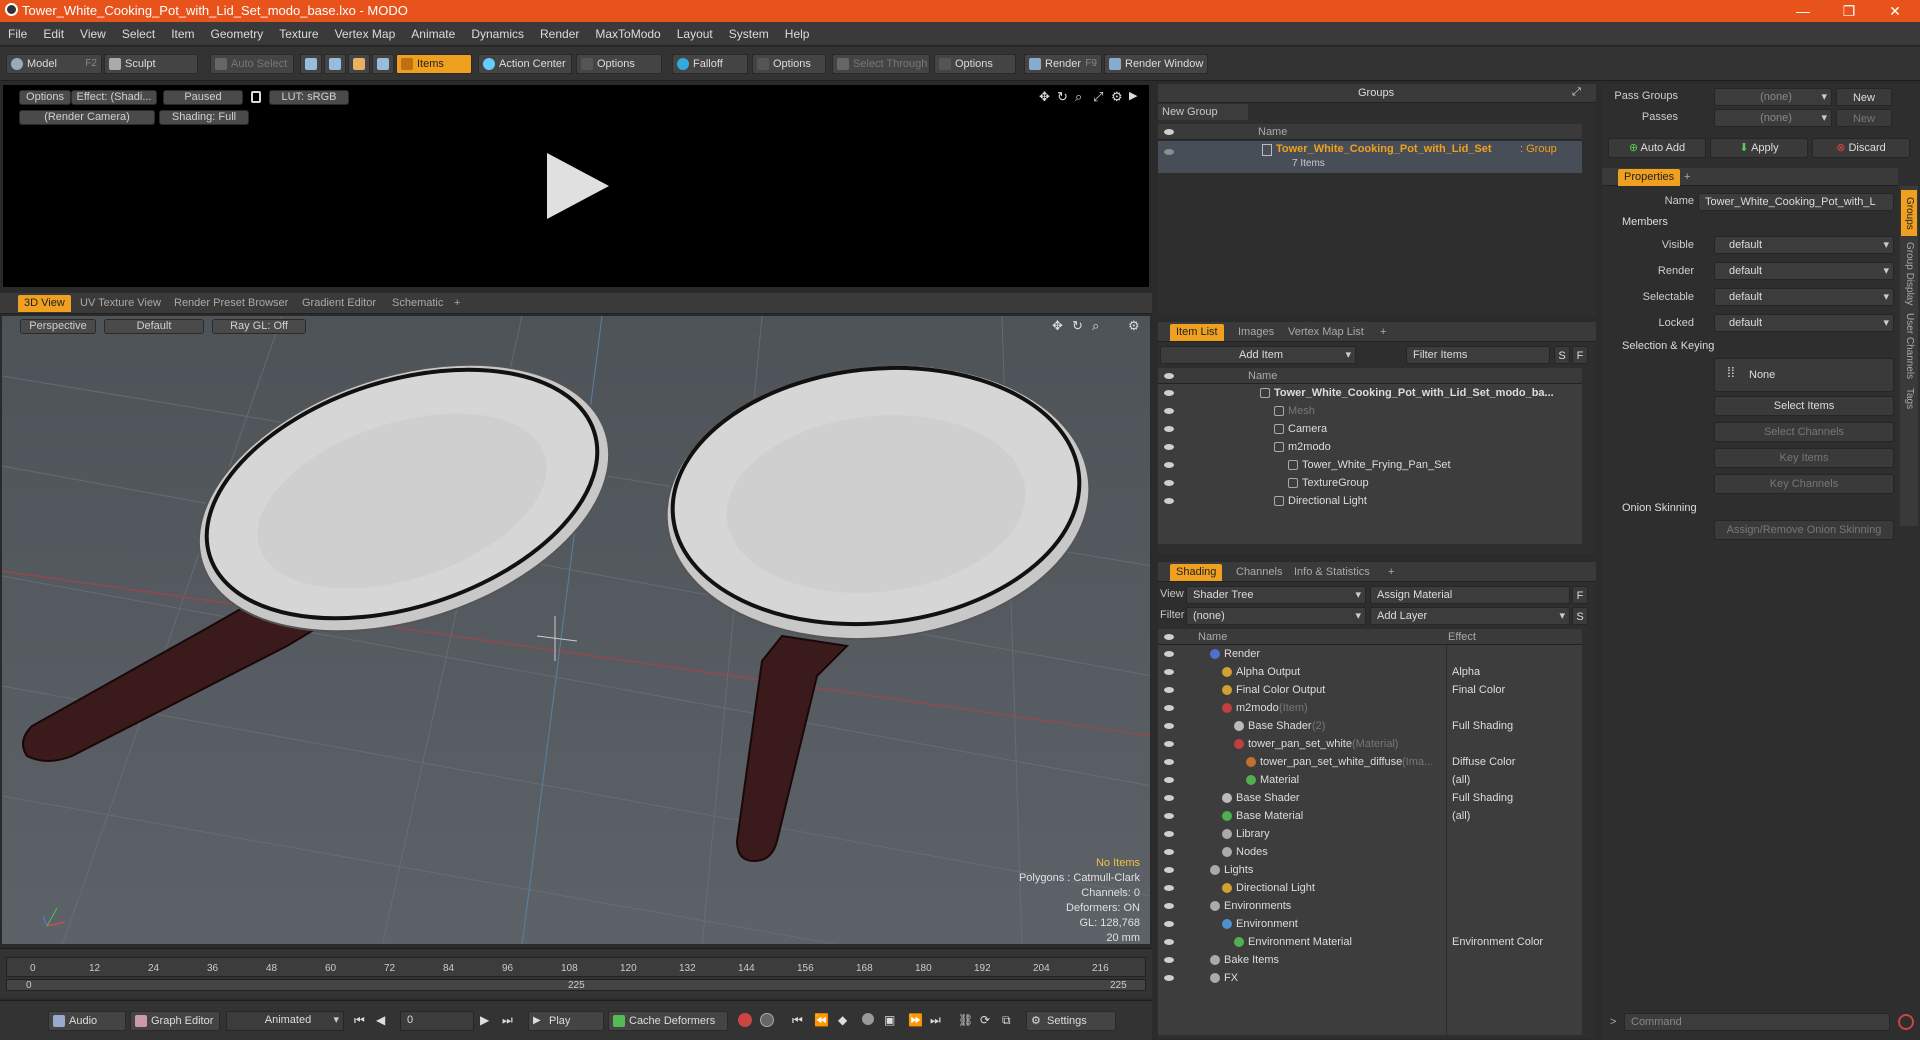 The height and width of the screenshot is (1040, 1920). What do you see at coordinates (1864, 97) in the screenshot?
I see `new-pass-group-button: New` at bounding box center [1864, 97].